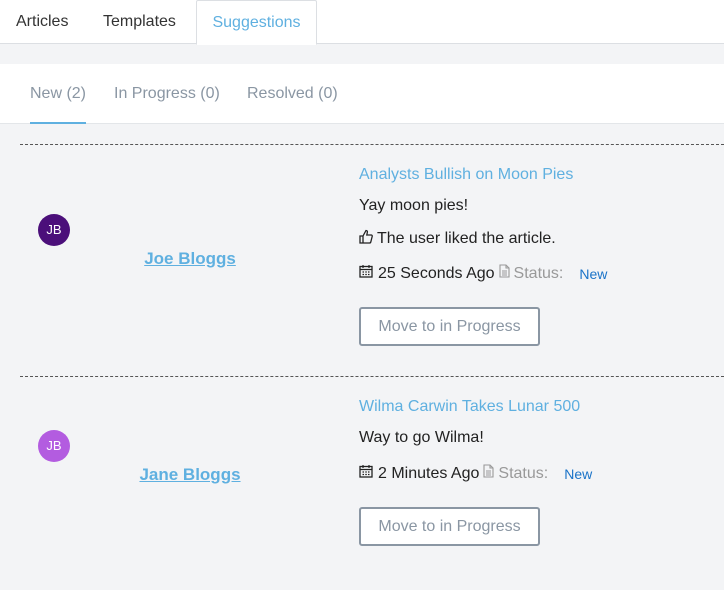 This screenshot has width=724, height=590. What do you see at coordinates (466, 175) in the screenshot?
I see `suggestion-title-link: Analysts Bullish on Moon Pies` at bounding box center [466, 175].